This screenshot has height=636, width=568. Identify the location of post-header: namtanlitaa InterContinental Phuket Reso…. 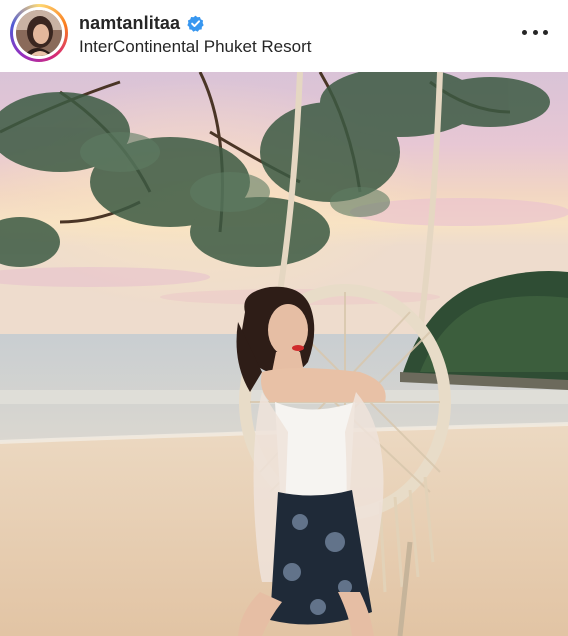
(284, 36).